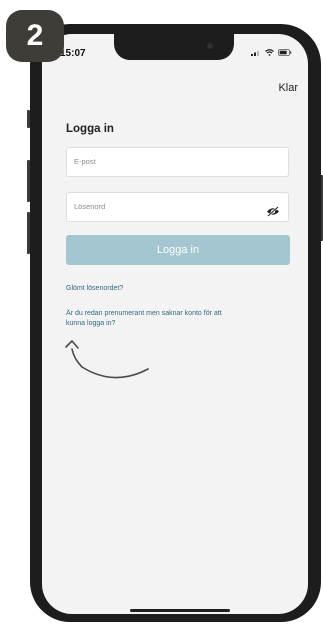  What do you see at coordinates (91, 323) in the screenshot?
I see `subscriber-link-line2: kunna logga in?` at bounding box center [91, 323].